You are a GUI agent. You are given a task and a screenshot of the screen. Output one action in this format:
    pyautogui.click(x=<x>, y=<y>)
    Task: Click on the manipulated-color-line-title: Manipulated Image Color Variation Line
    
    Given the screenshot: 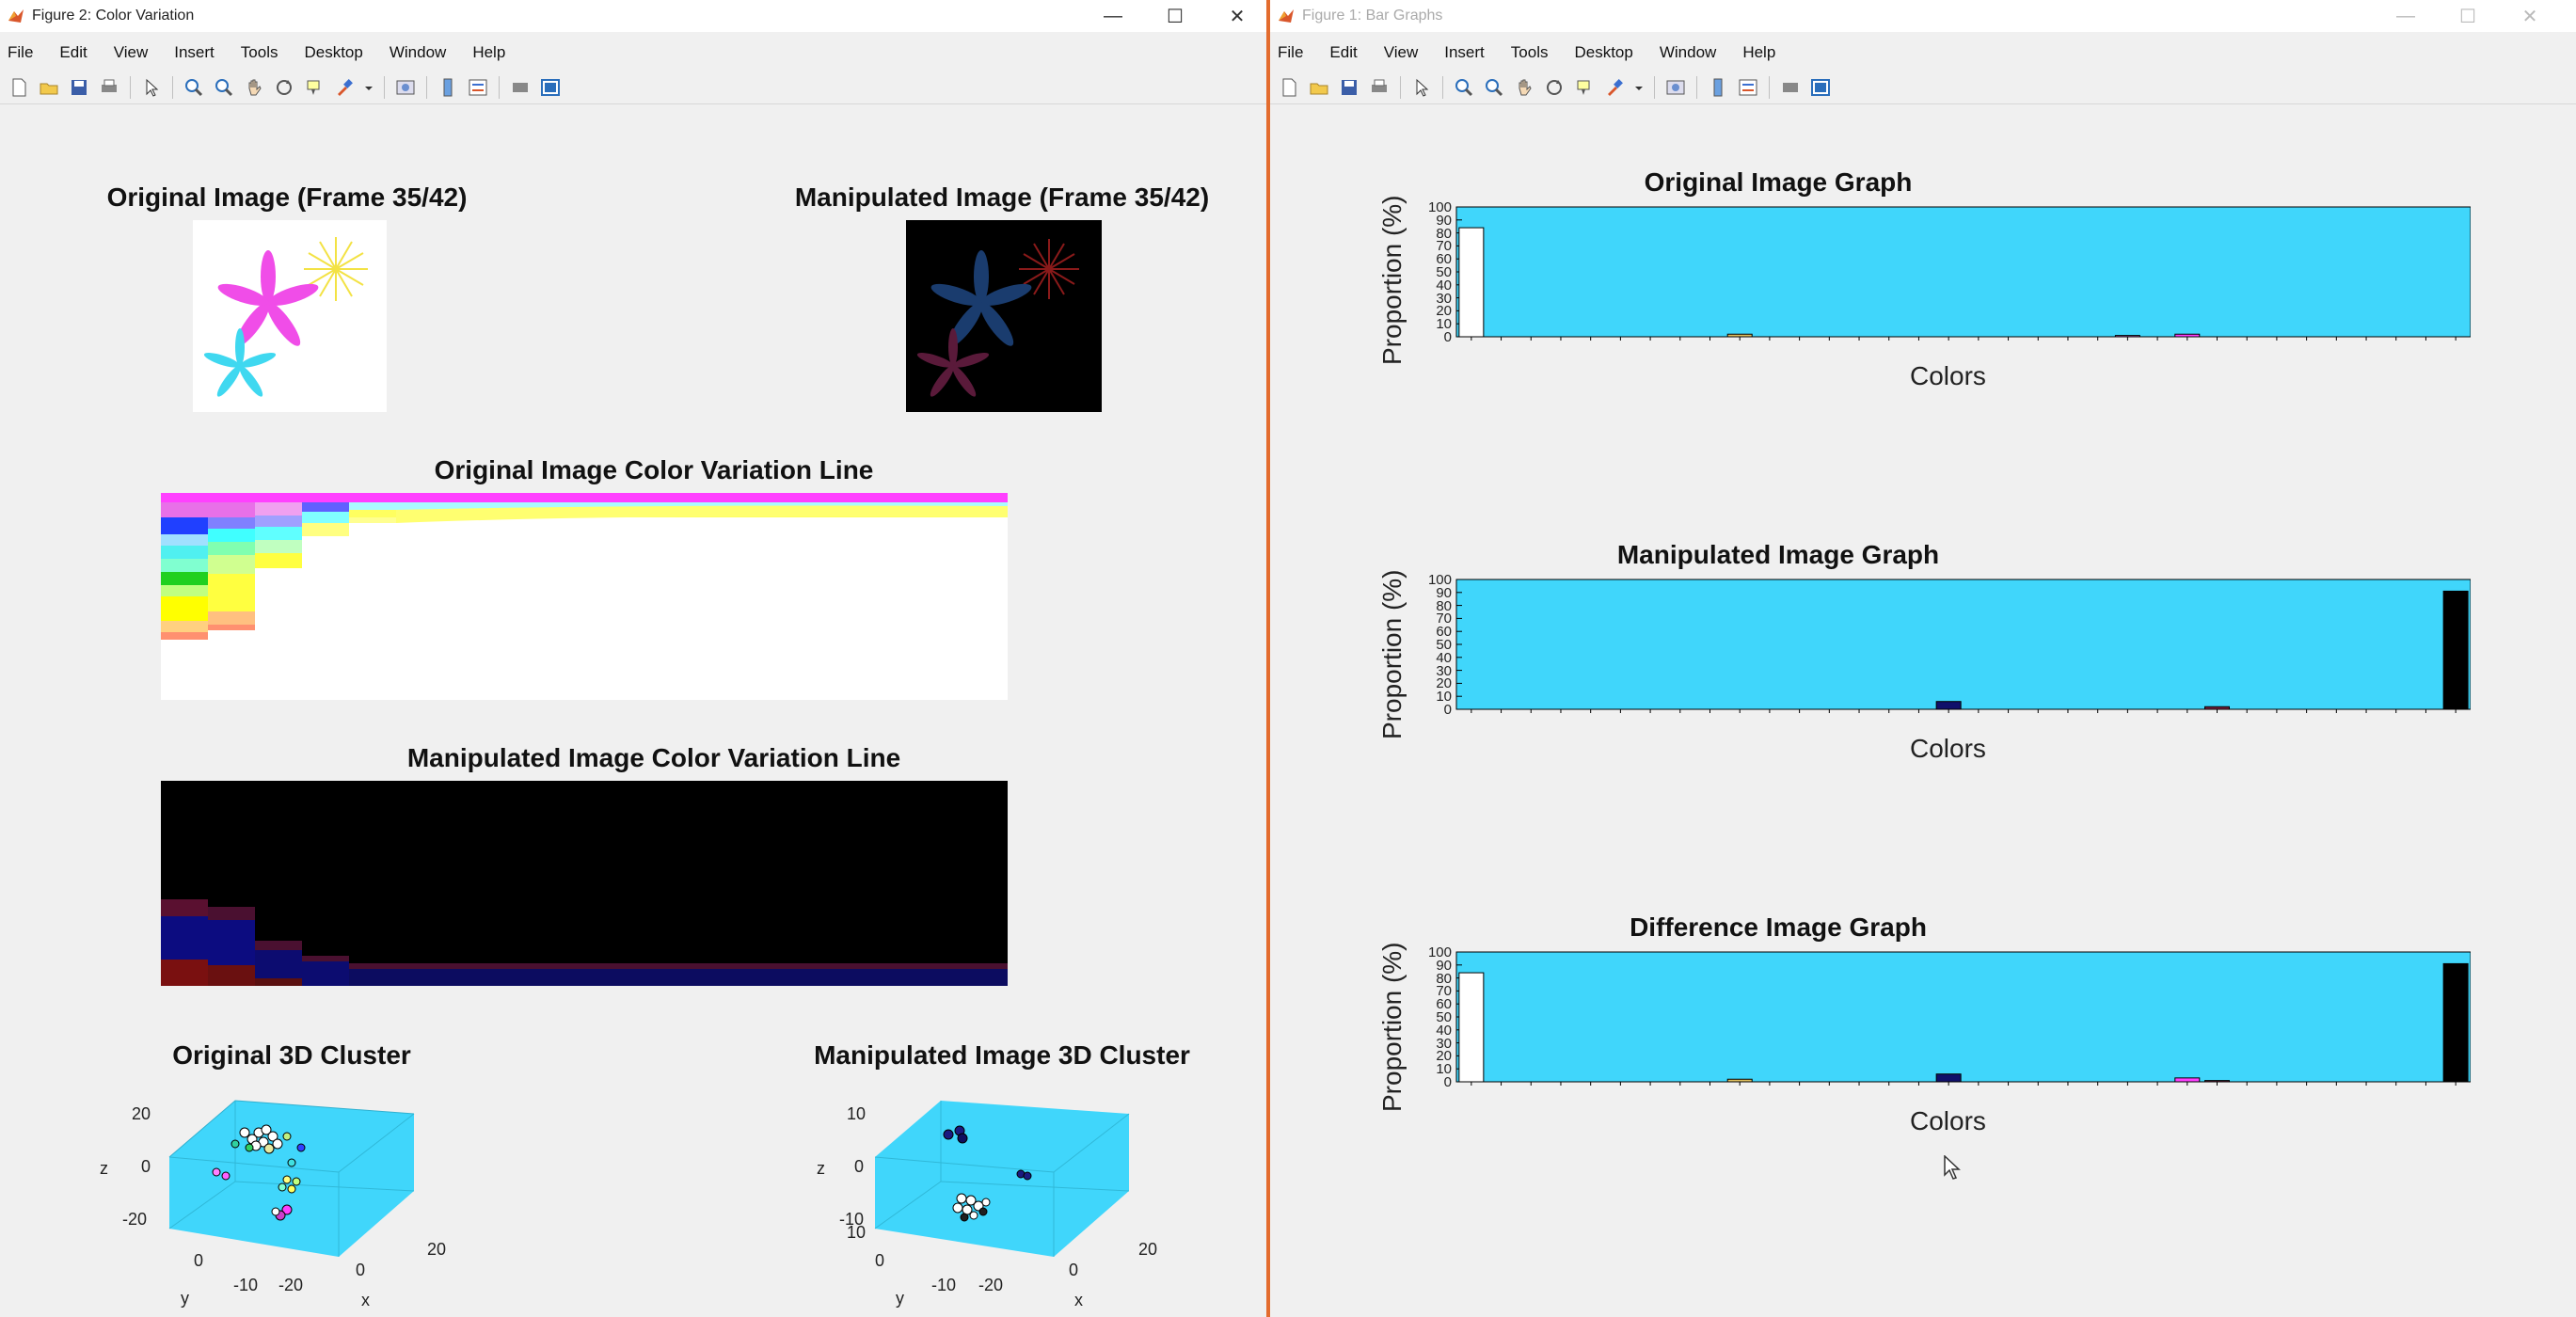 What is the action you would take?
    pyautogui.click(x=653, y=757)
    